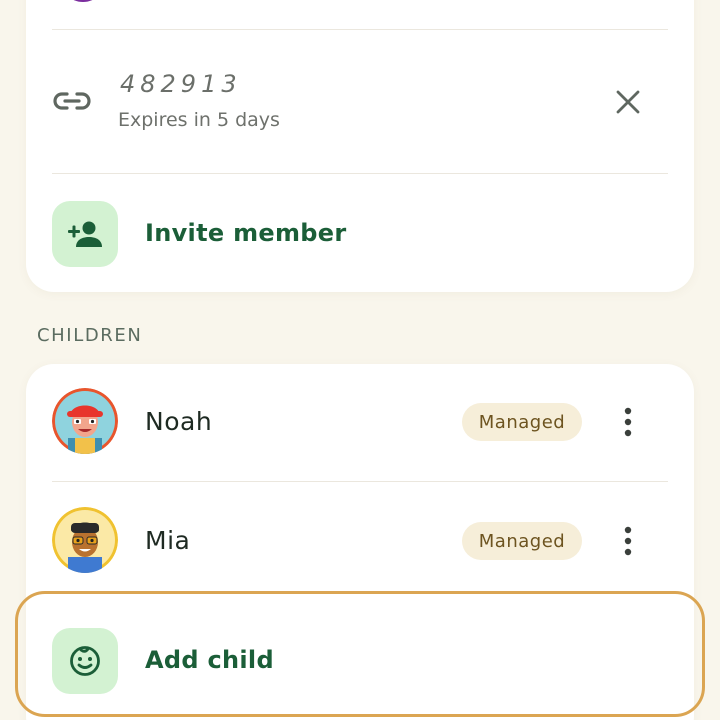 The height and width of the screenshot is (720, 720). What do you see at coordinates (179, 421) in the screenshot?
I see `child-name: Noah` at bounding box center [179, 421].